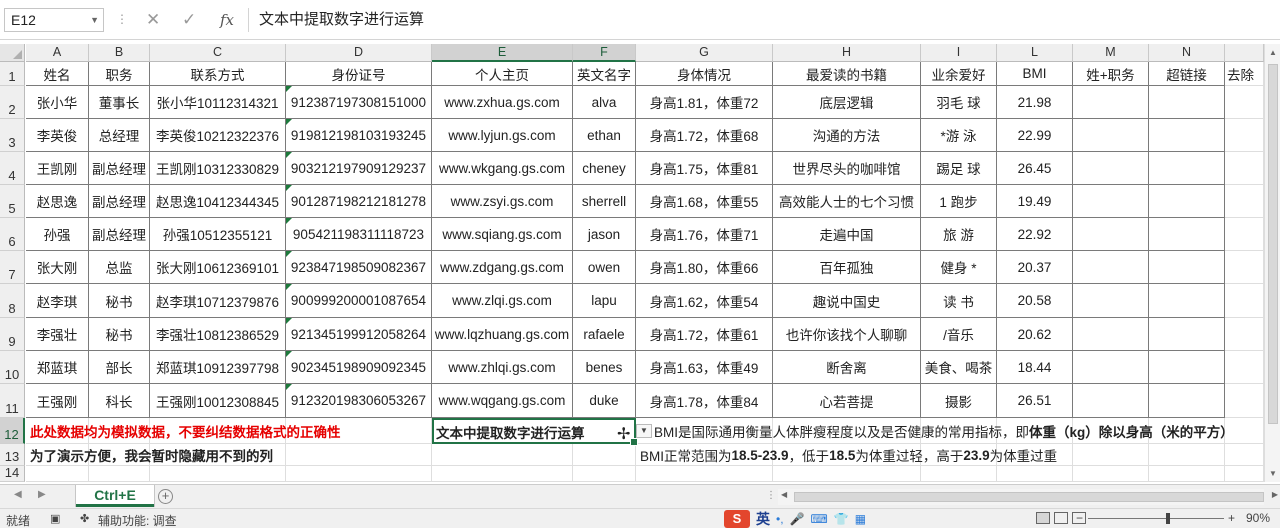  Describe the element at coordinates (502, 401) in the screenshot. I see `table-cell: www.wqgang.gs.com` at that location.